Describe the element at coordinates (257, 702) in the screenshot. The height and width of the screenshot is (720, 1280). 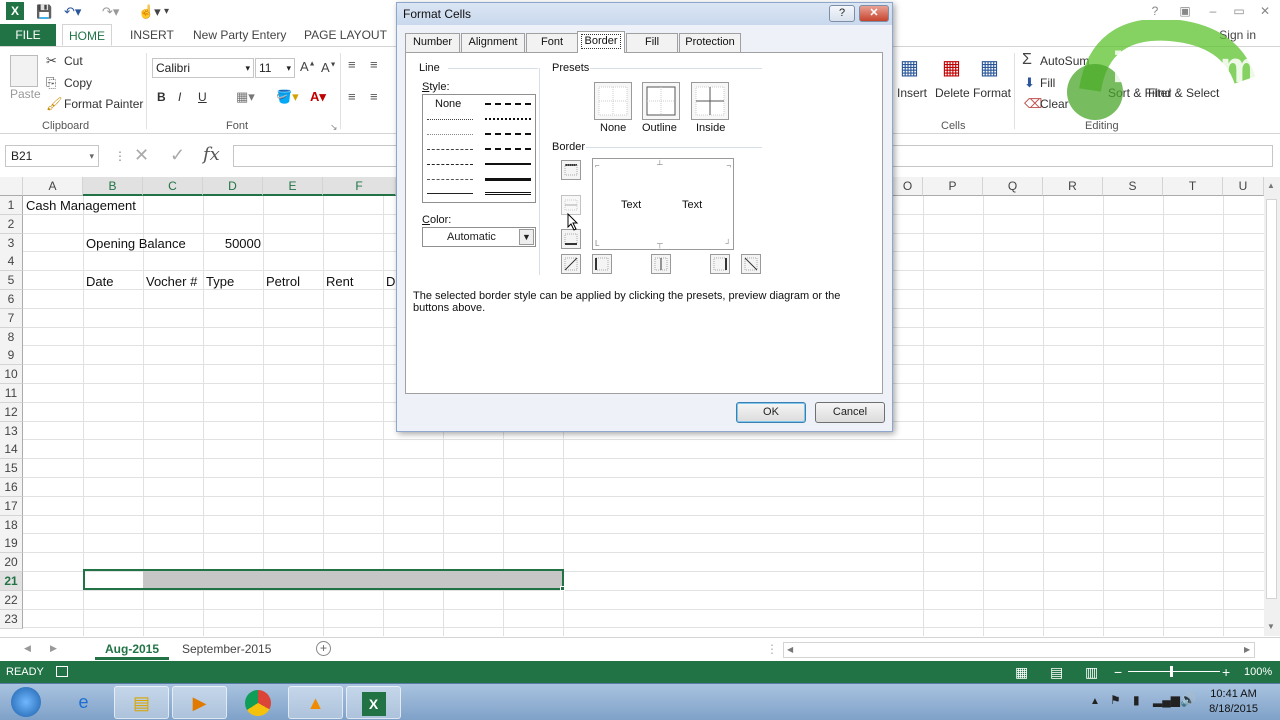
I see `chrome-icon` at that location.